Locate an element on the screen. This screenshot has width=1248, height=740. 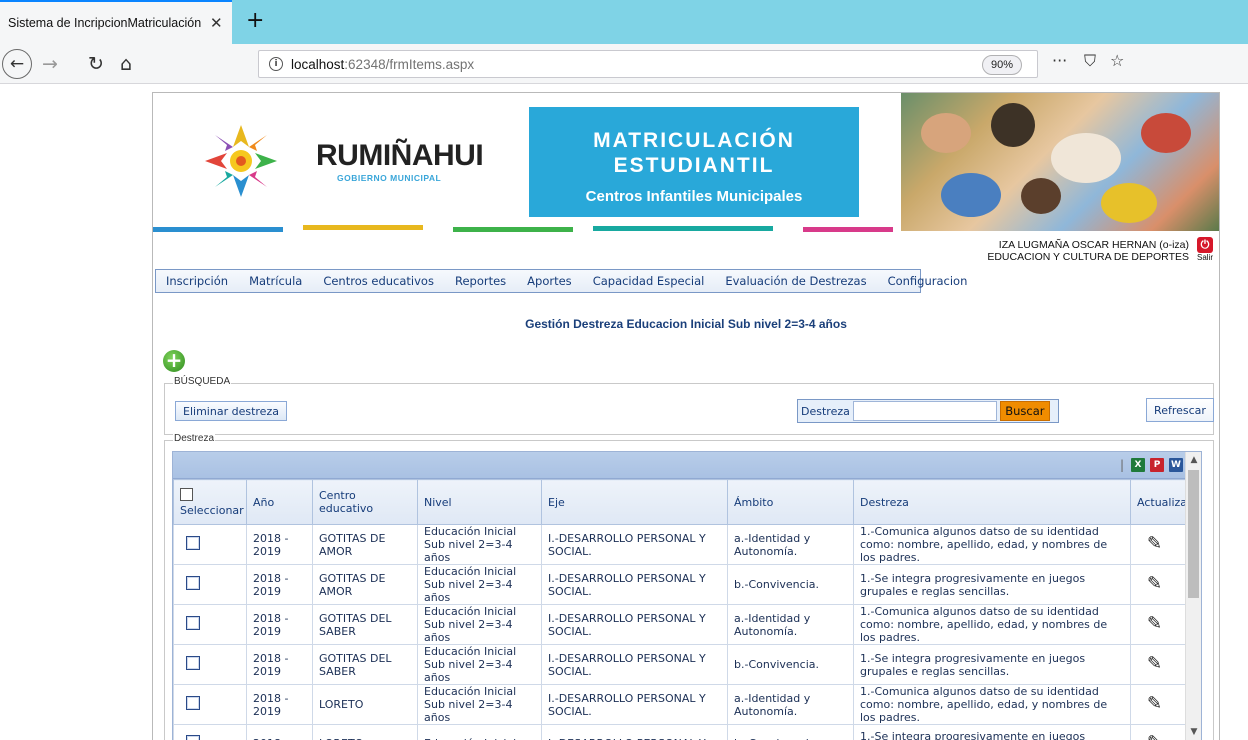
address-bar: i localhost:62348/frmItems.aspx 90% is located at coordinates (648, 64).